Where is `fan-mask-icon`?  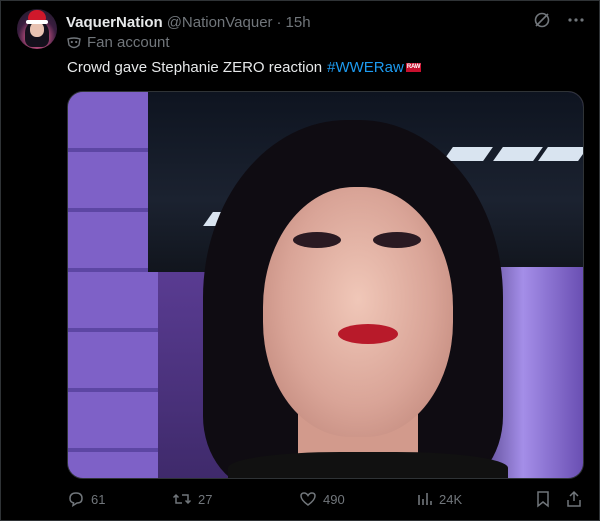 fan-mask-icon is located at coordinates (74, 43).